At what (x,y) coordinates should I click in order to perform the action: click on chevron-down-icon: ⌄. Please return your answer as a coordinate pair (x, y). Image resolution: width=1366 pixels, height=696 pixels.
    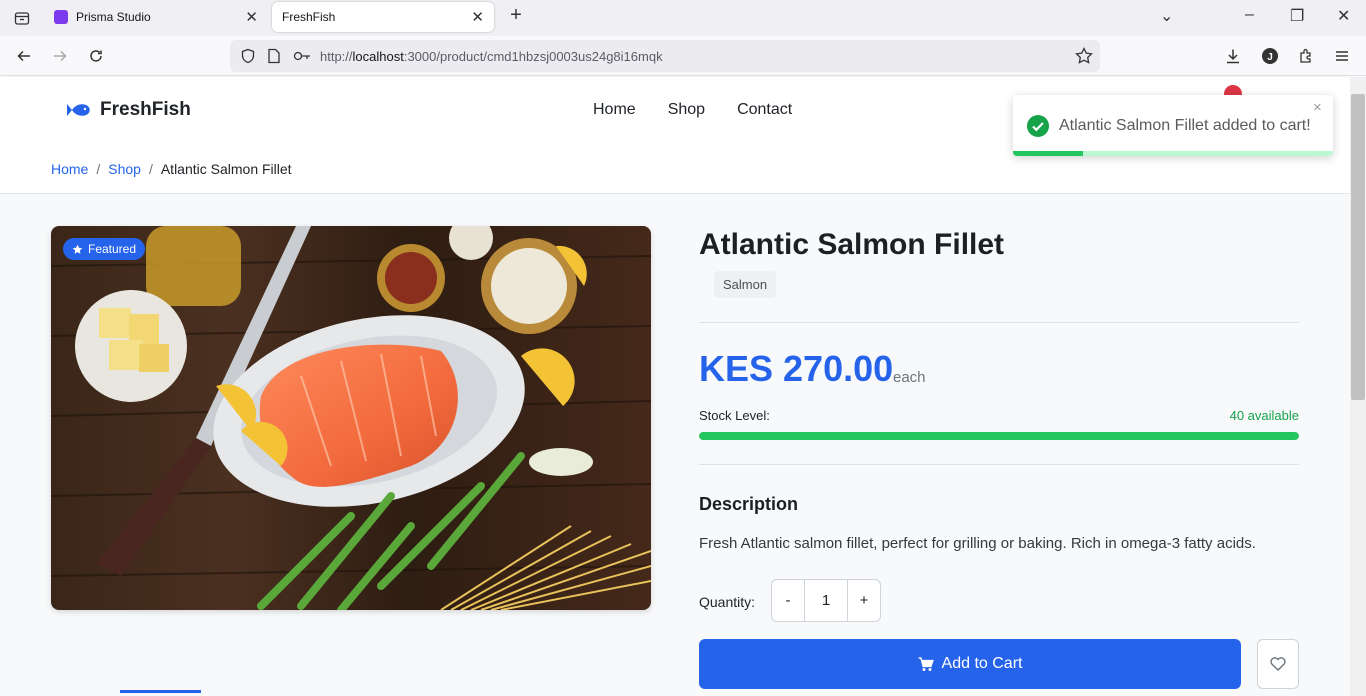
    Looking at the image, I should click on (1166, 16).